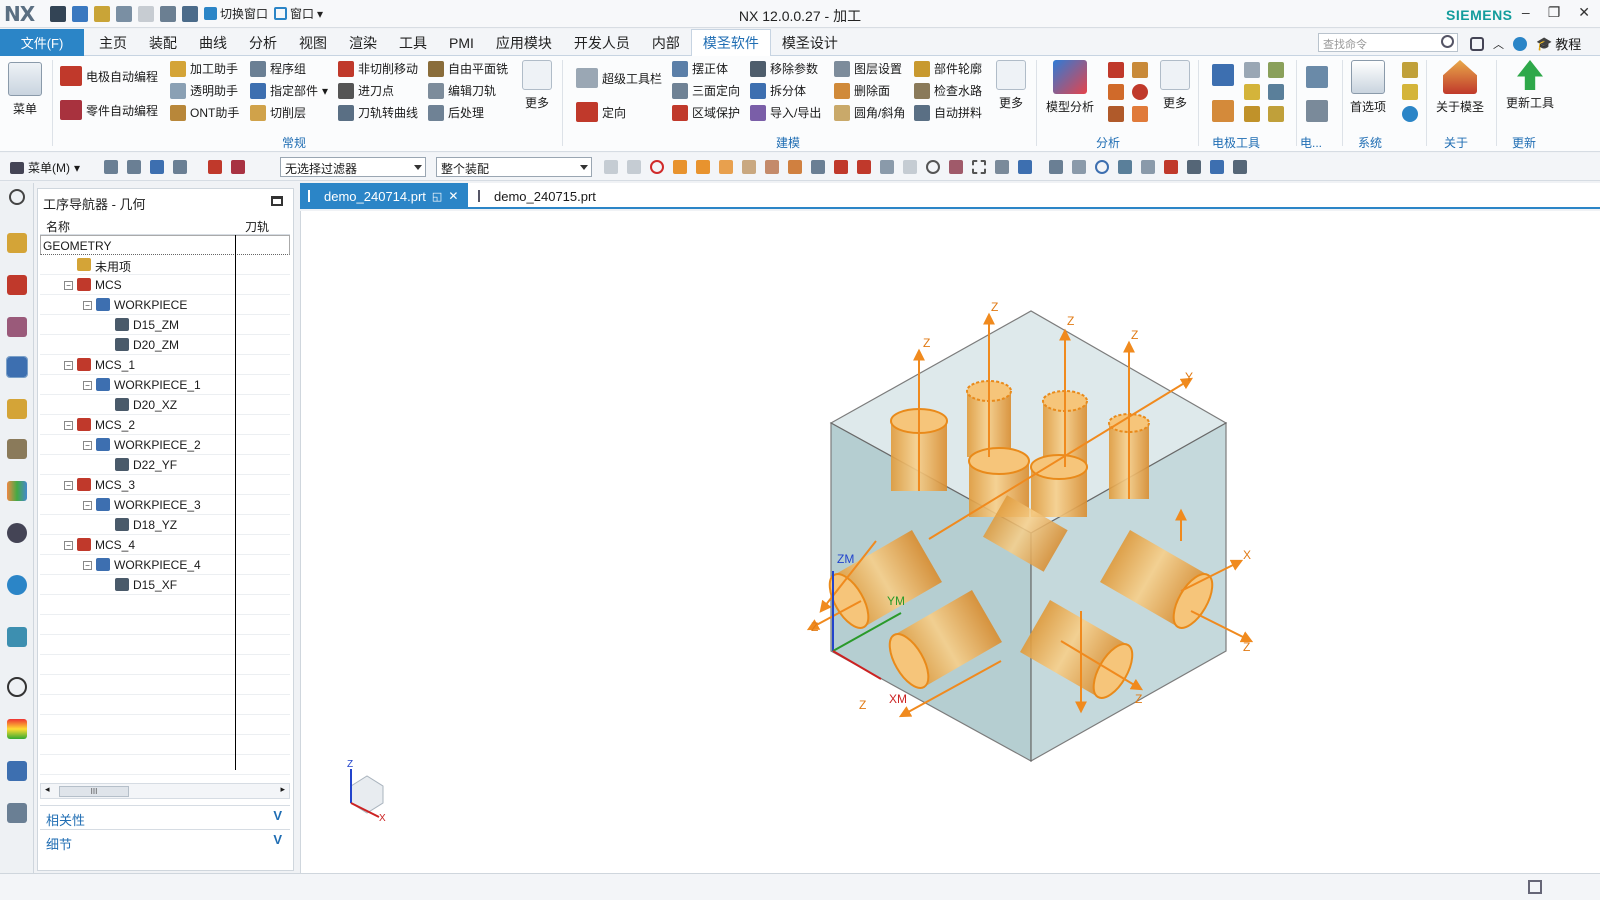  I want to click on paste-icon, so click(146, 13).